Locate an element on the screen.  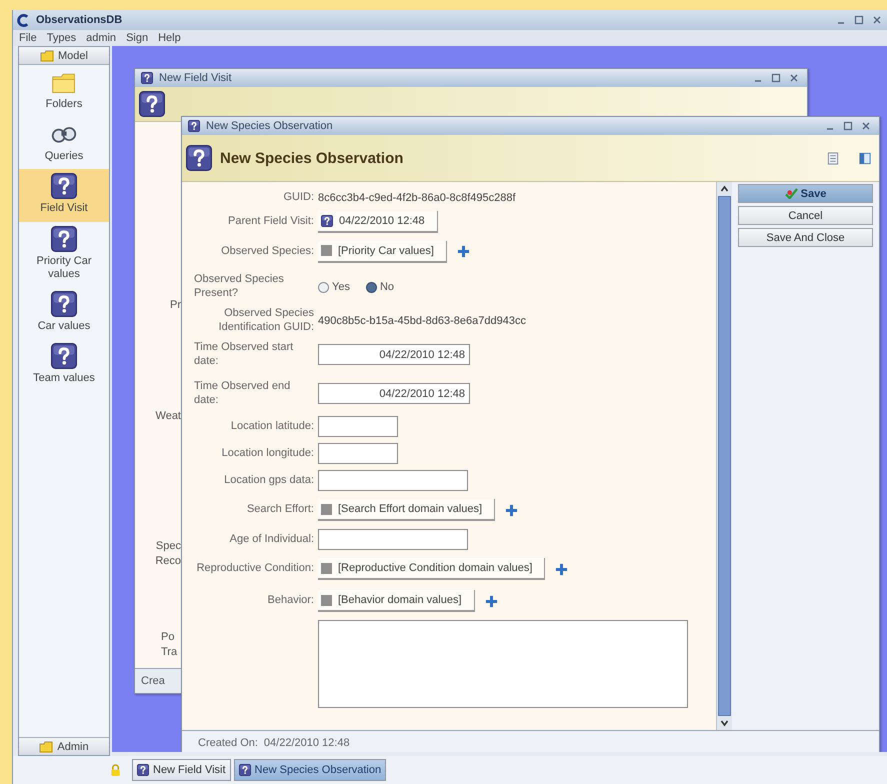
sidebar-item: Car values is located at coordinates (64, 313).